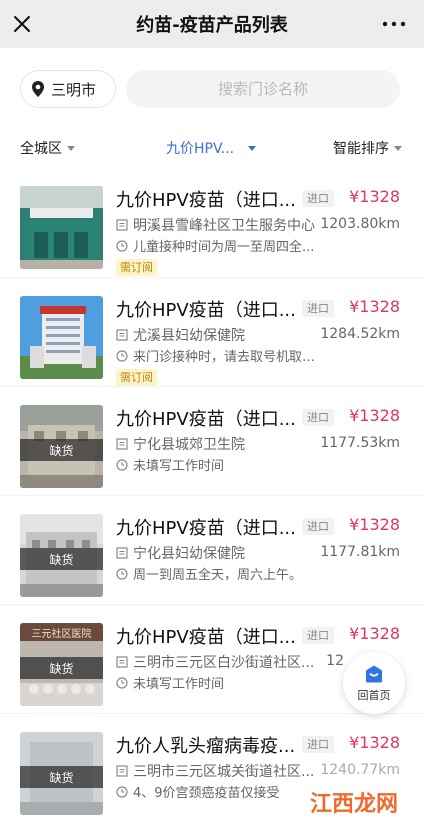  I want to click on district-filter-label: 全城区, so click(41, 149).